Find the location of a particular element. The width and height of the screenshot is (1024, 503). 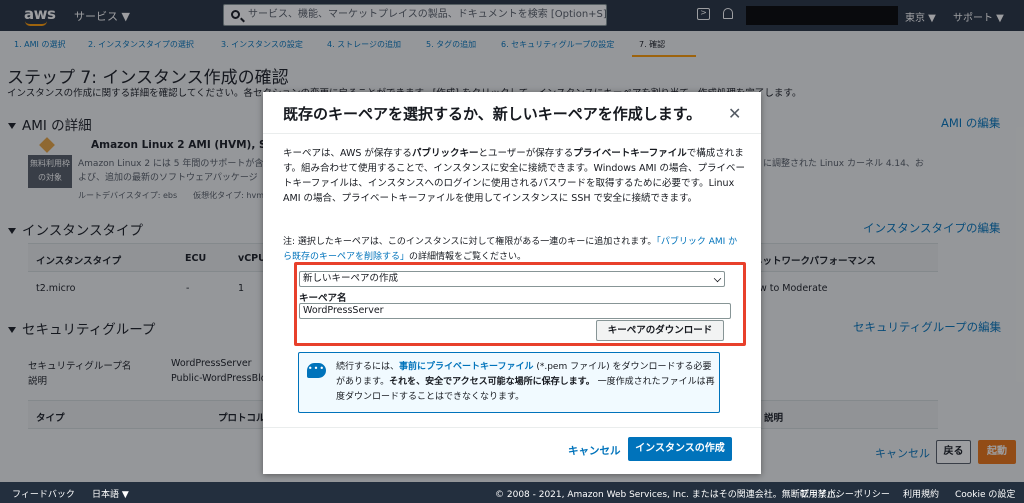

terms-link: 利用規約 is located at coordinates (921, 493).